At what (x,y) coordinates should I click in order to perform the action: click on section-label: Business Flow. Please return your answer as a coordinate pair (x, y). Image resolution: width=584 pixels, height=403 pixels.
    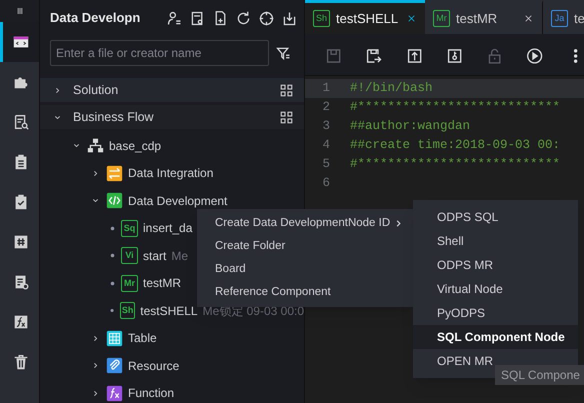
    Looking at the image, I should click on (113, 117).